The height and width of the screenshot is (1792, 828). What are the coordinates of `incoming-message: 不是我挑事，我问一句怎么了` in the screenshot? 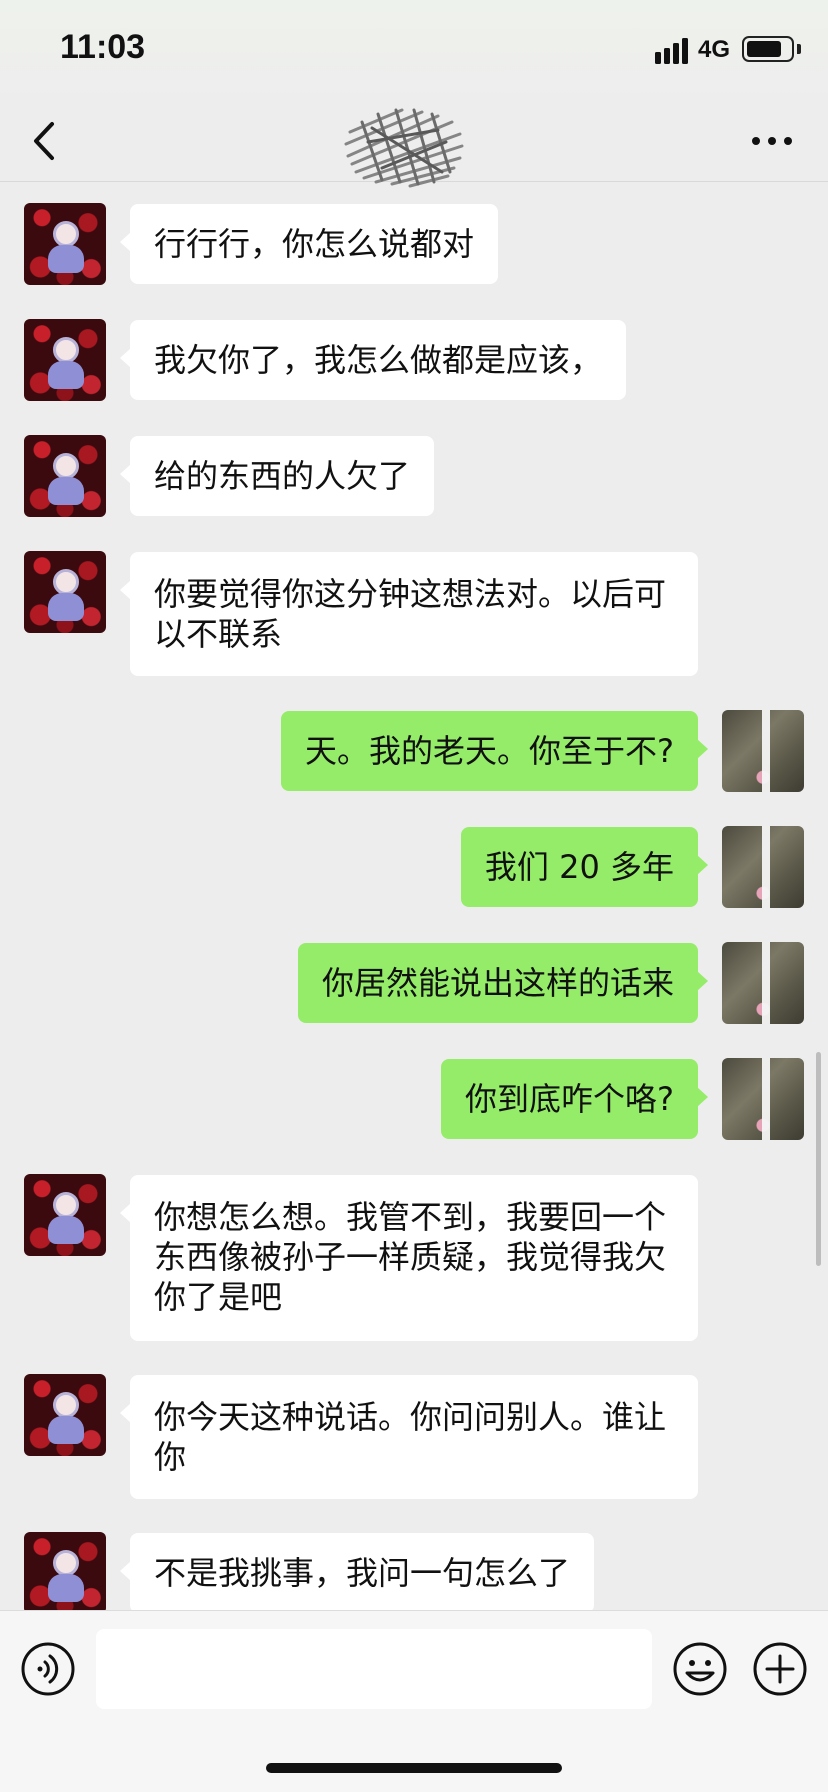 It's located at (357, 1571).